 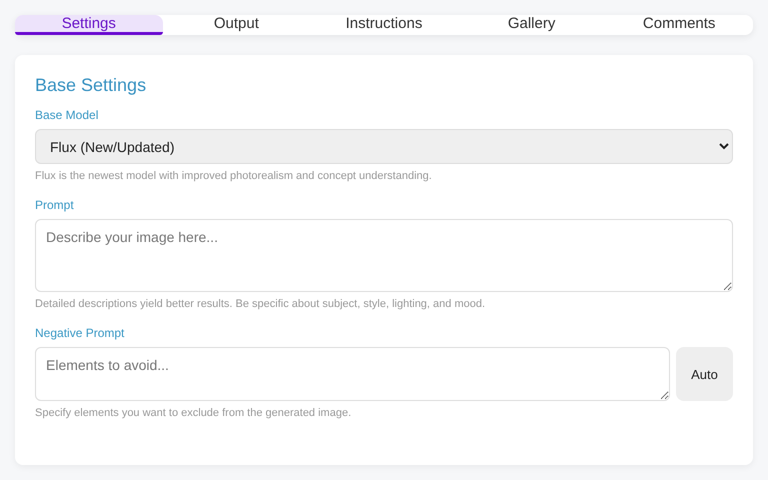 I want to click on help-text: Flux is the newest model with improved photorealism and concept understanding., so click(x=234, y=176).